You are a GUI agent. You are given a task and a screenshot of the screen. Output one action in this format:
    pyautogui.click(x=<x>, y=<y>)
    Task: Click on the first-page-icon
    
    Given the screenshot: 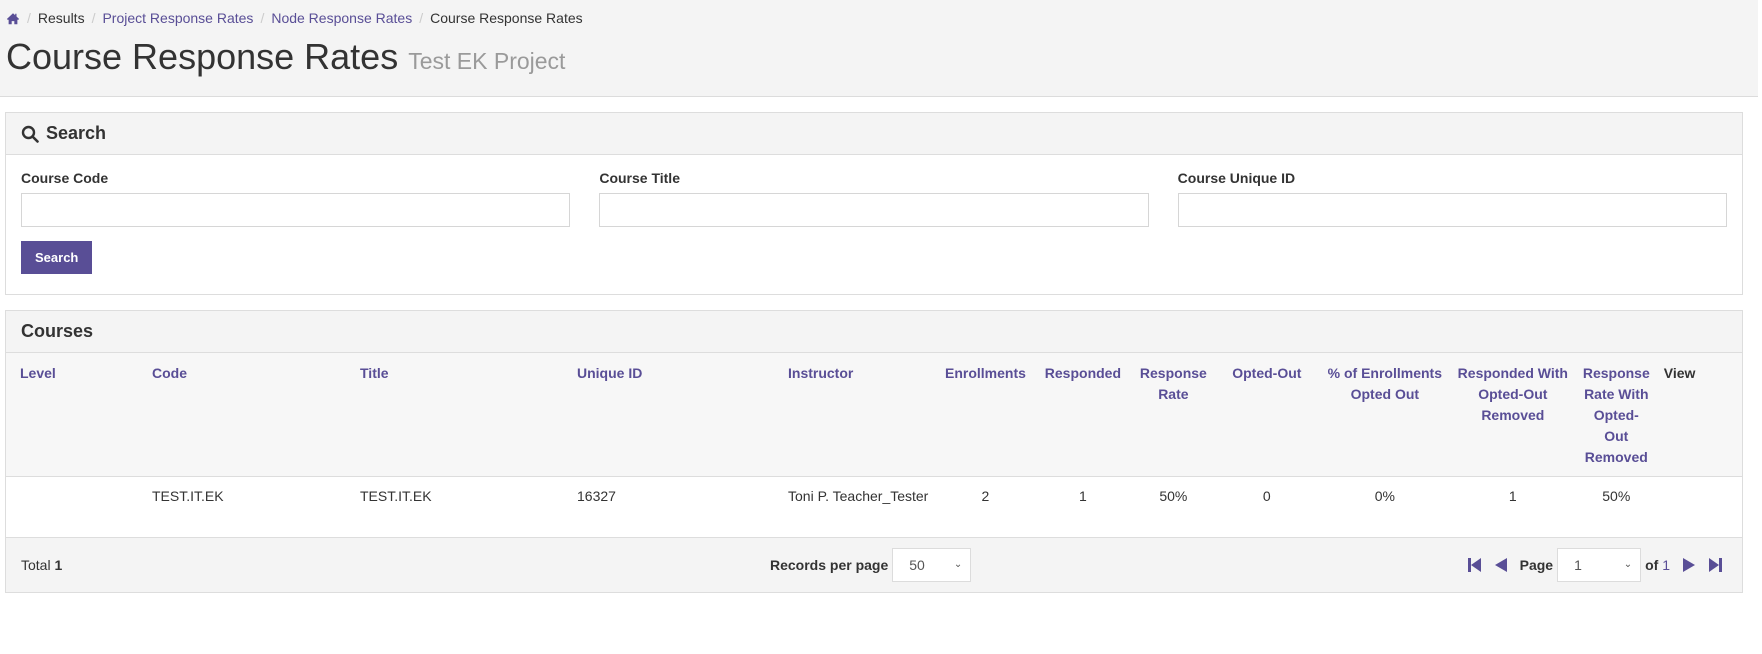 What is the action you would take?
    pyautogui.click(x=1475, y=565)
    